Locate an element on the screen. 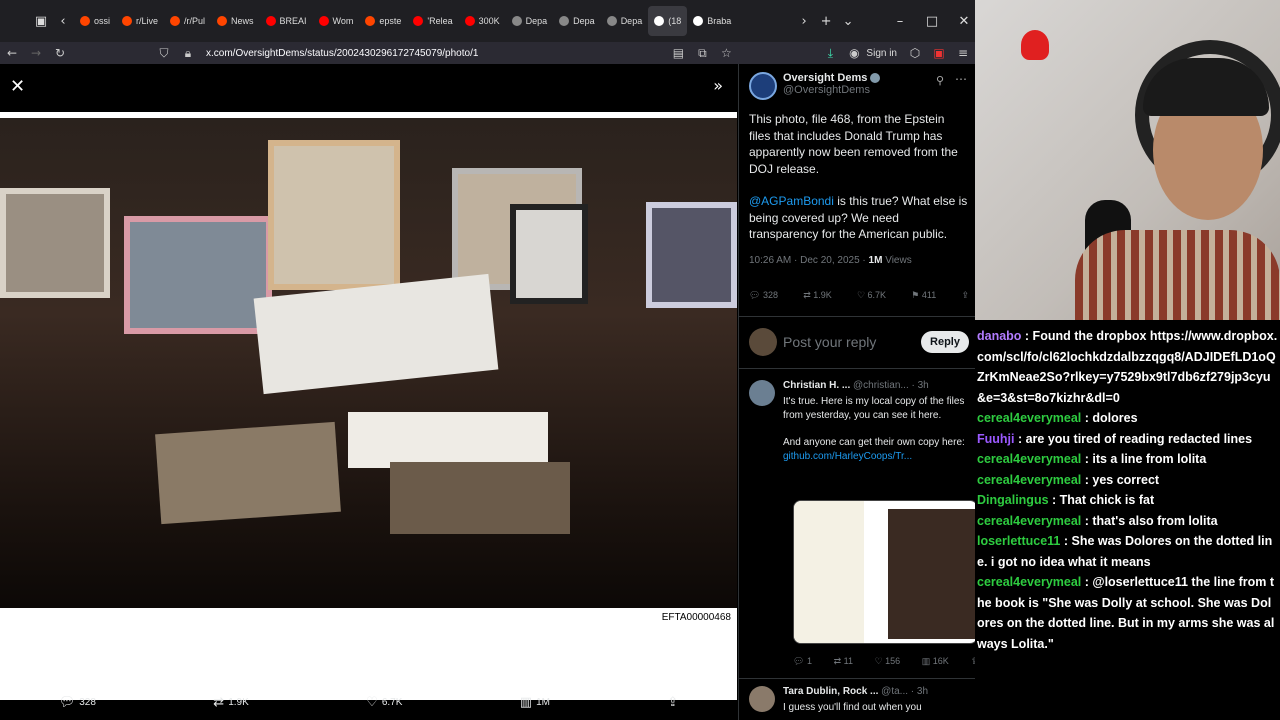 The width and height of the screenshot is (1280, 720). person-shirt is located at coordinates (1177, 275).